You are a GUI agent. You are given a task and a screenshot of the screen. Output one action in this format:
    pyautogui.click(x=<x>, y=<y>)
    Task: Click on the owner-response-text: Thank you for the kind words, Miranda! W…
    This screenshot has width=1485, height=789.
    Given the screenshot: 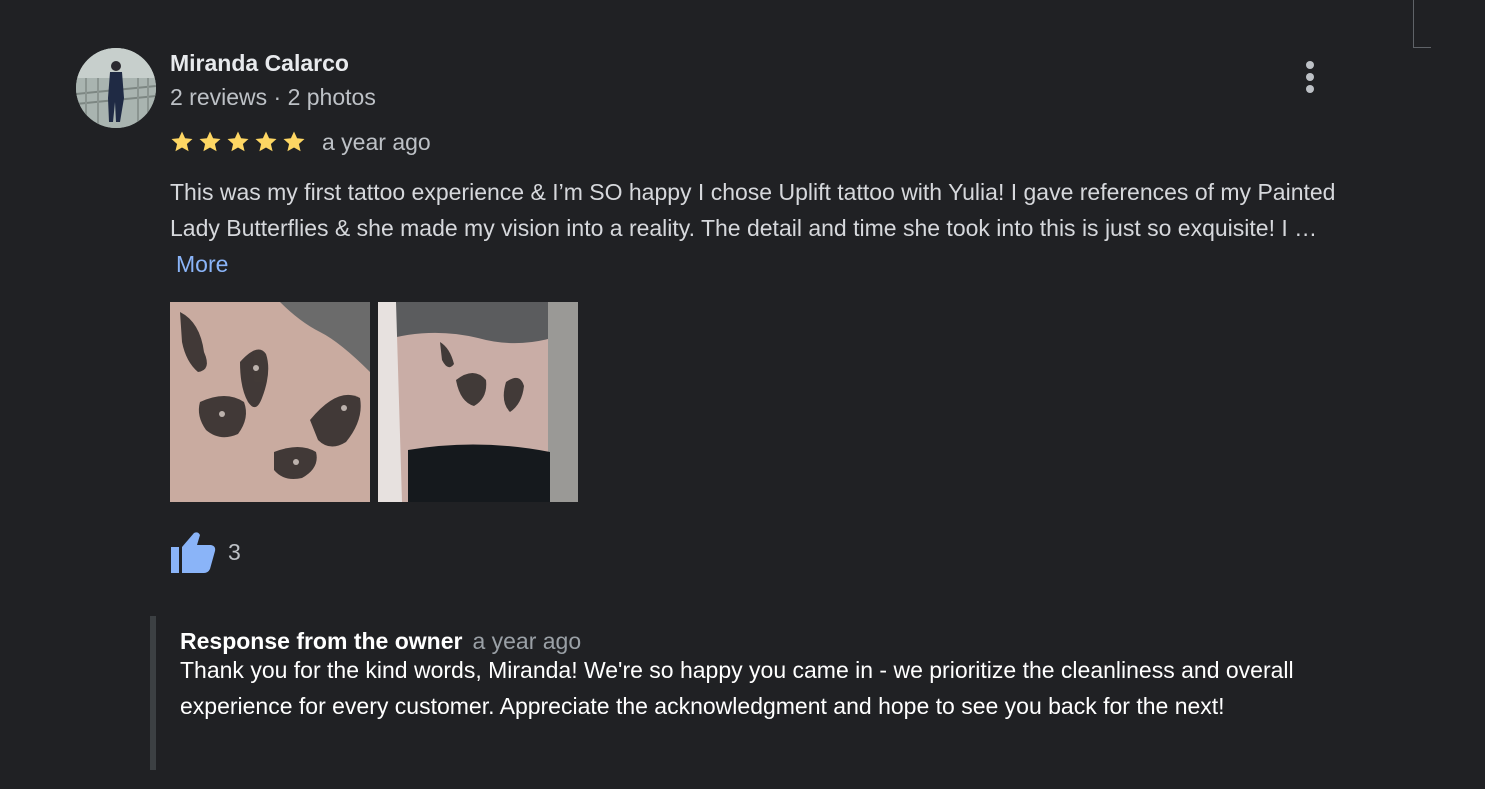 What is the action you would take?
    pyautogui.click(x=737, y=688)
    